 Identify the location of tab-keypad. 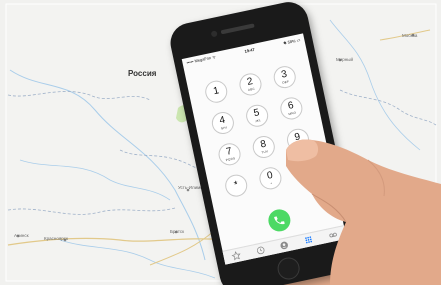
(309, 240).